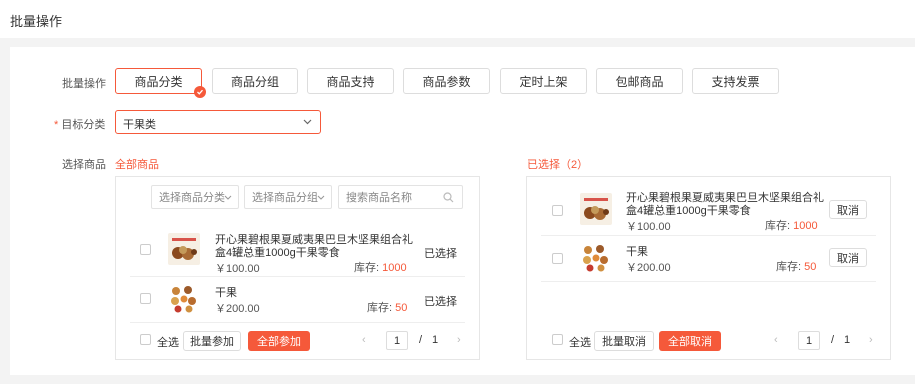  I want to click on batch-cancel-label: 批量取消, so click(624, 342).